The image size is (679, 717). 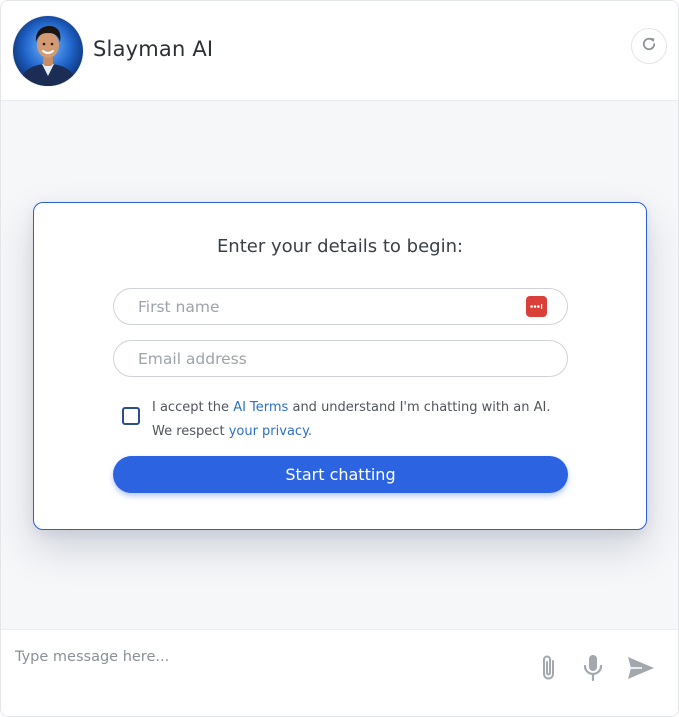 What do you see at coordinates (153, 49) in the screenshot?
I see `bot-name: Slayman AI` at bounding box center [153, 49].